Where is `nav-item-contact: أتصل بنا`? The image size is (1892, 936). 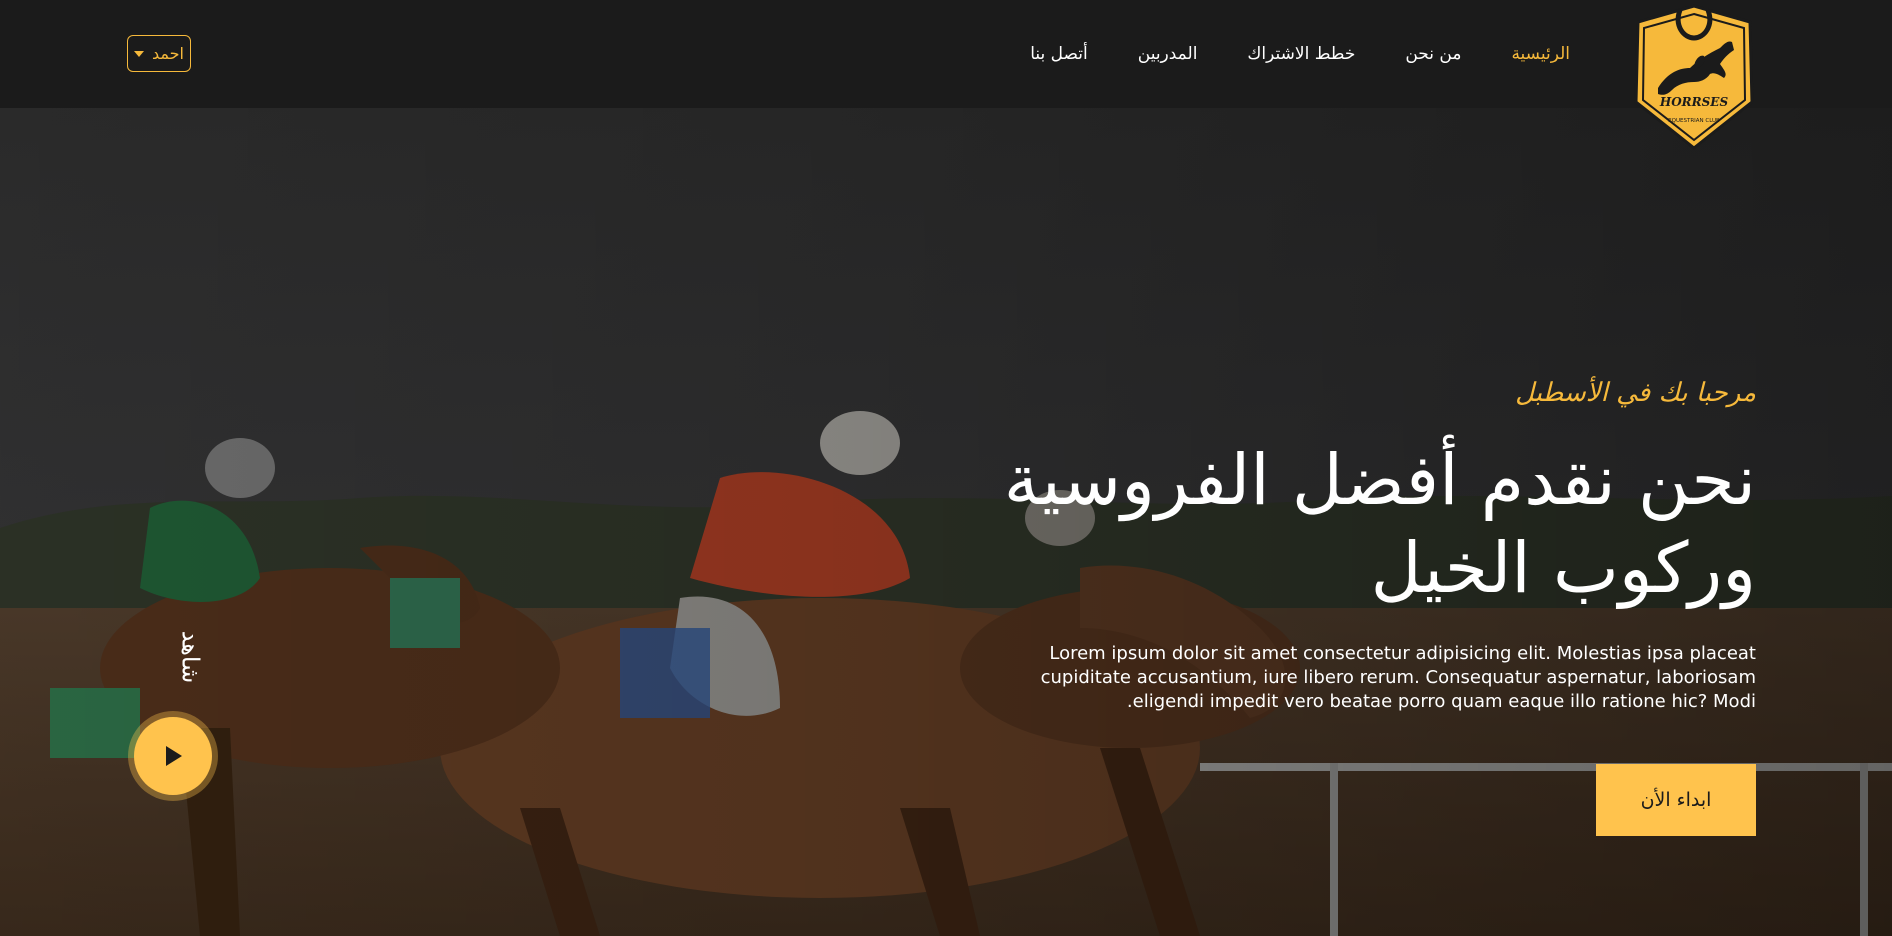
nav-item-contact: أتصل بنا is located at coordinates (1059, 54).